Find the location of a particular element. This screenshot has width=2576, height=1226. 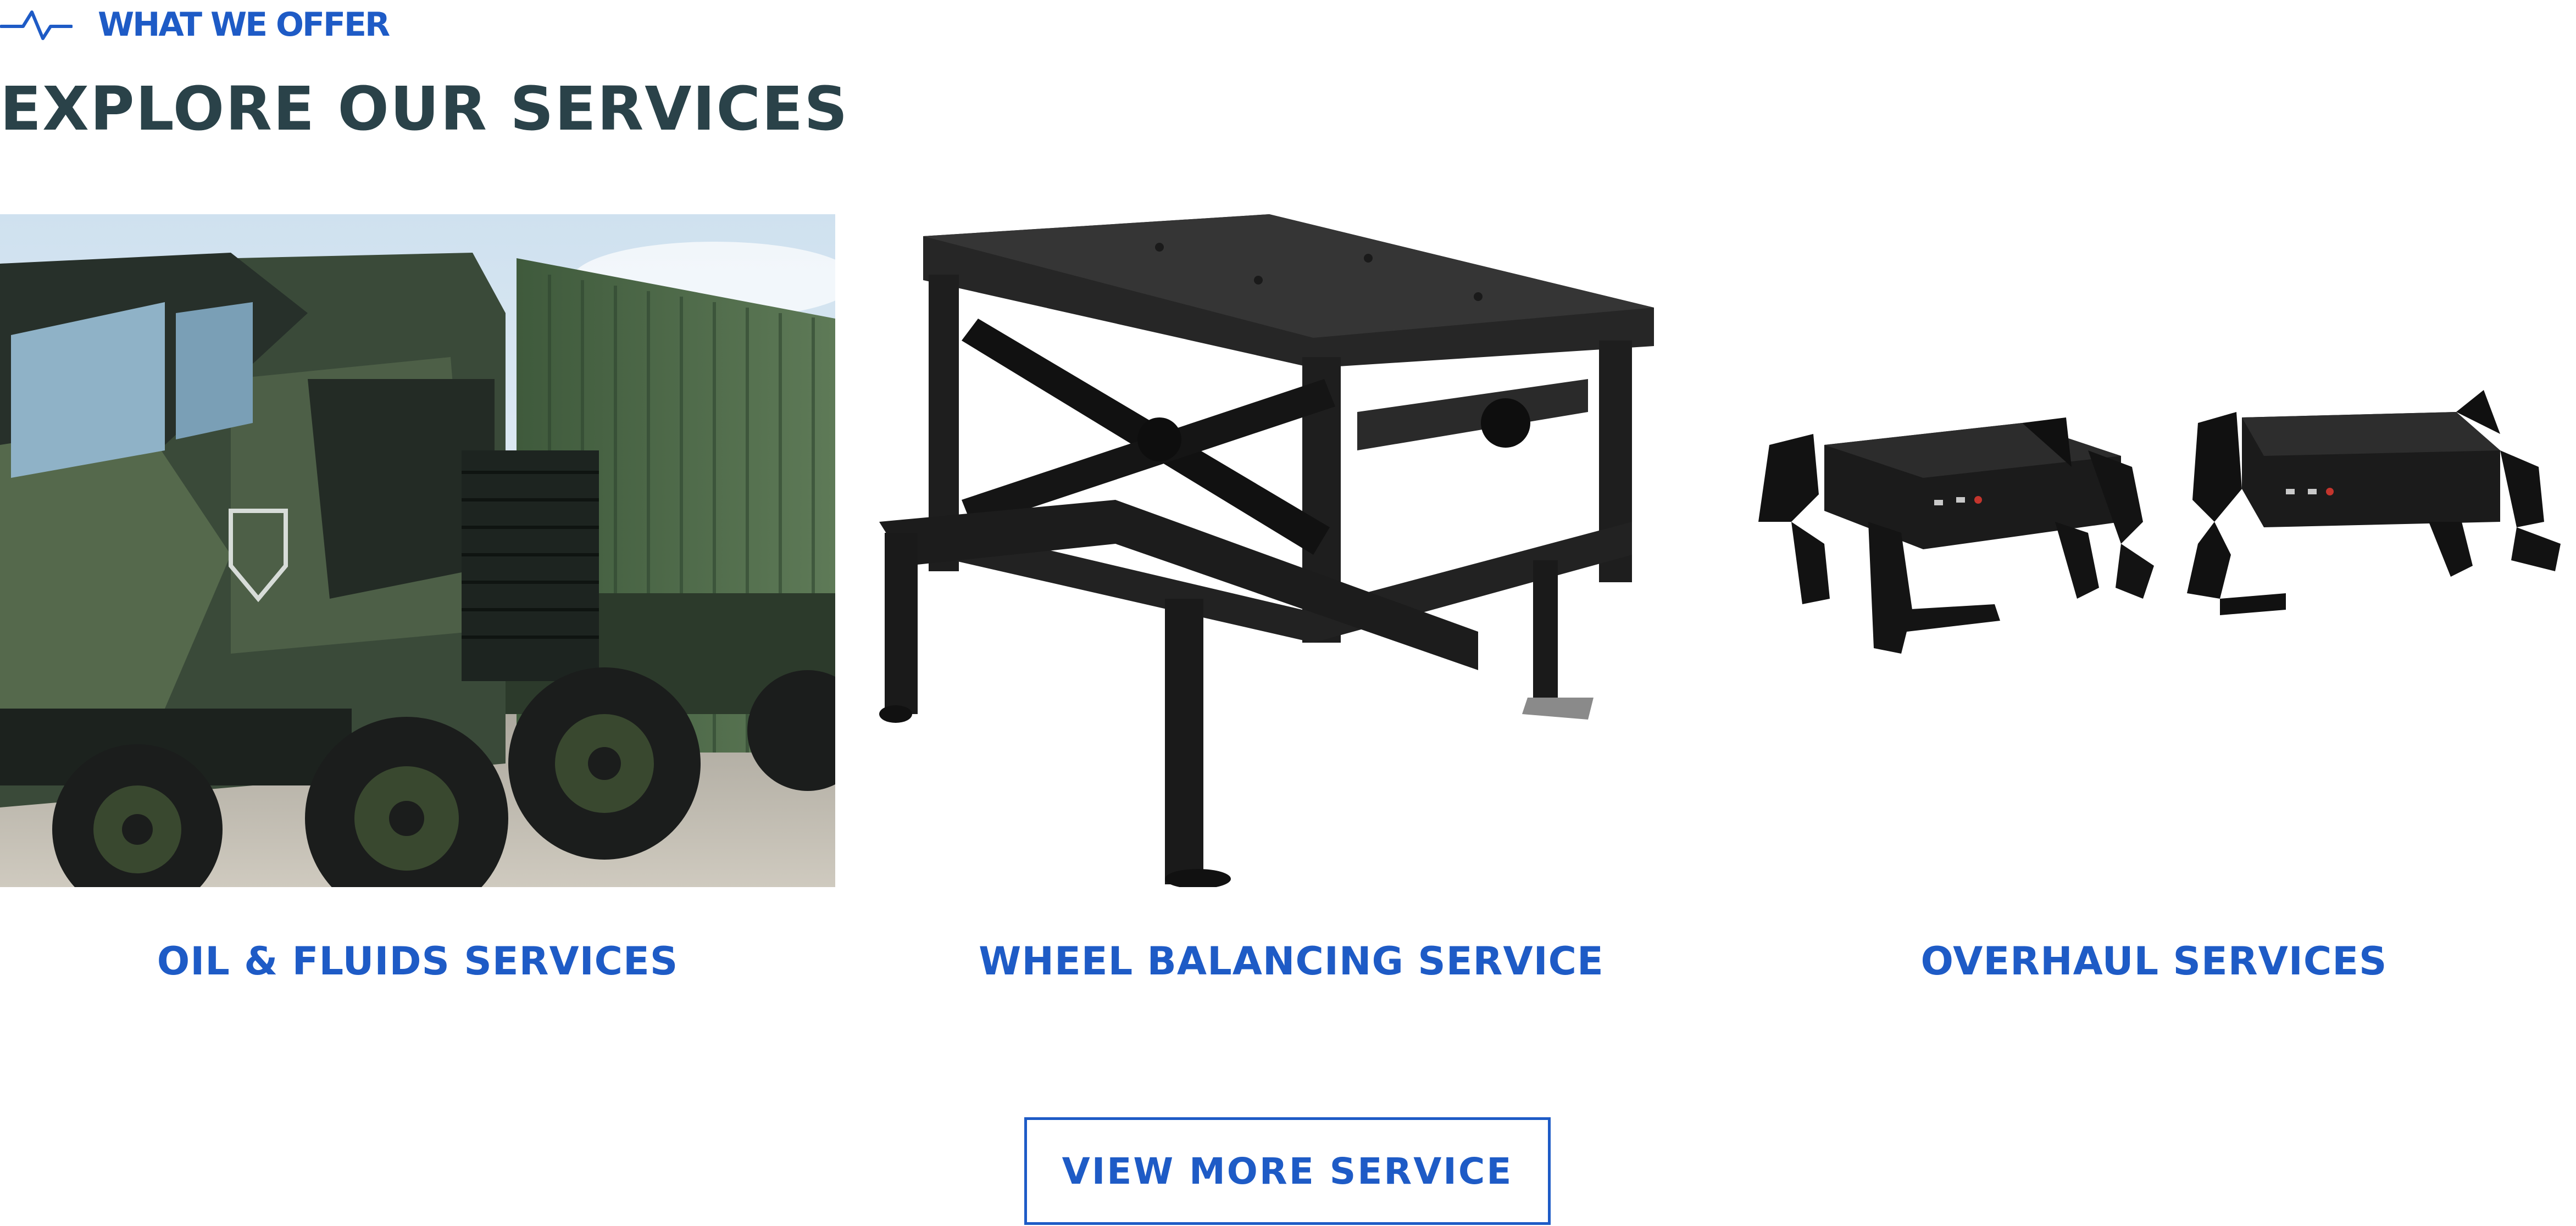

service-title-overhaul: OVERHAUL SERVICES is located at coordinates (2154, 962).